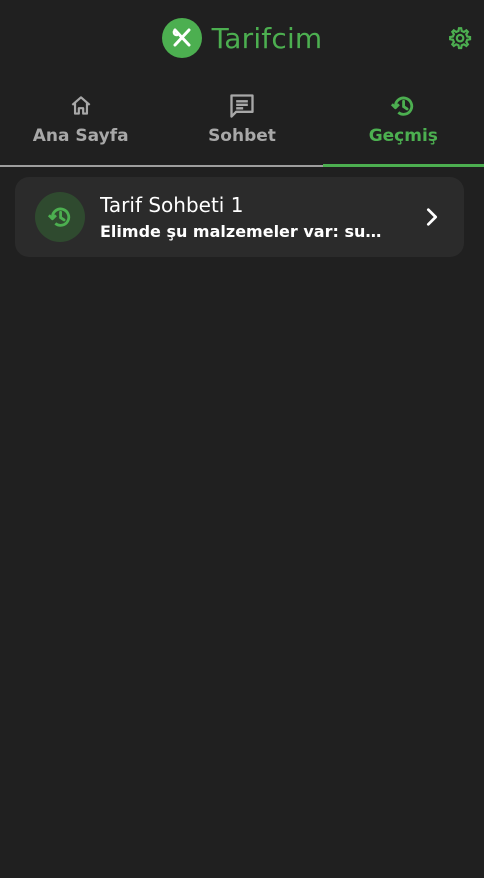  What do you see at coordinates (403, 136) in the screenshot?
I see `tab-history-label: Geçmiş` at bounding box center [403, 136].